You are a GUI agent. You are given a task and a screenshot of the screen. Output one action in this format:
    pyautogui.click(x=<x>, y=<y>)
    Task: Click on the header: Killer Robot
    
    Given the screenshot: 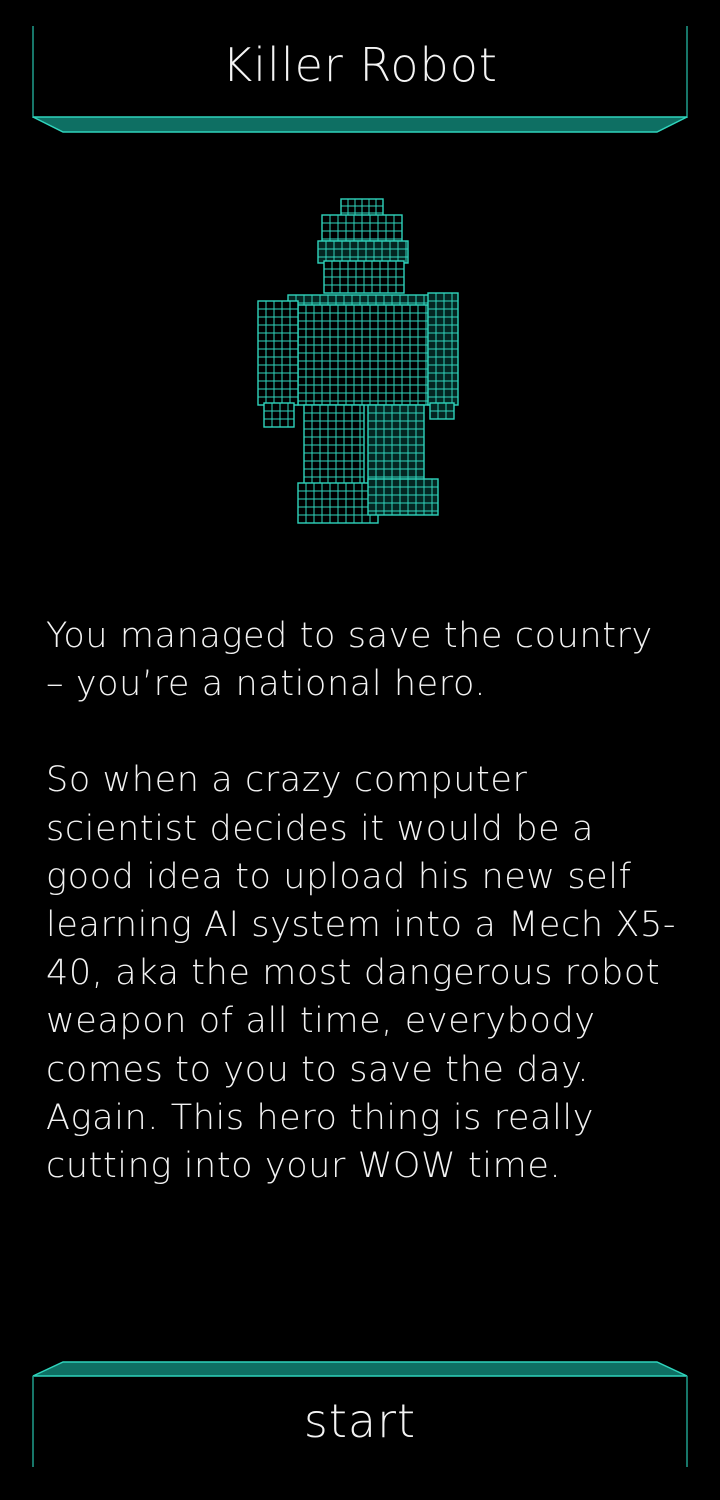 What is the action you would take?
    pyautogui.click(x=360, y=70)
    